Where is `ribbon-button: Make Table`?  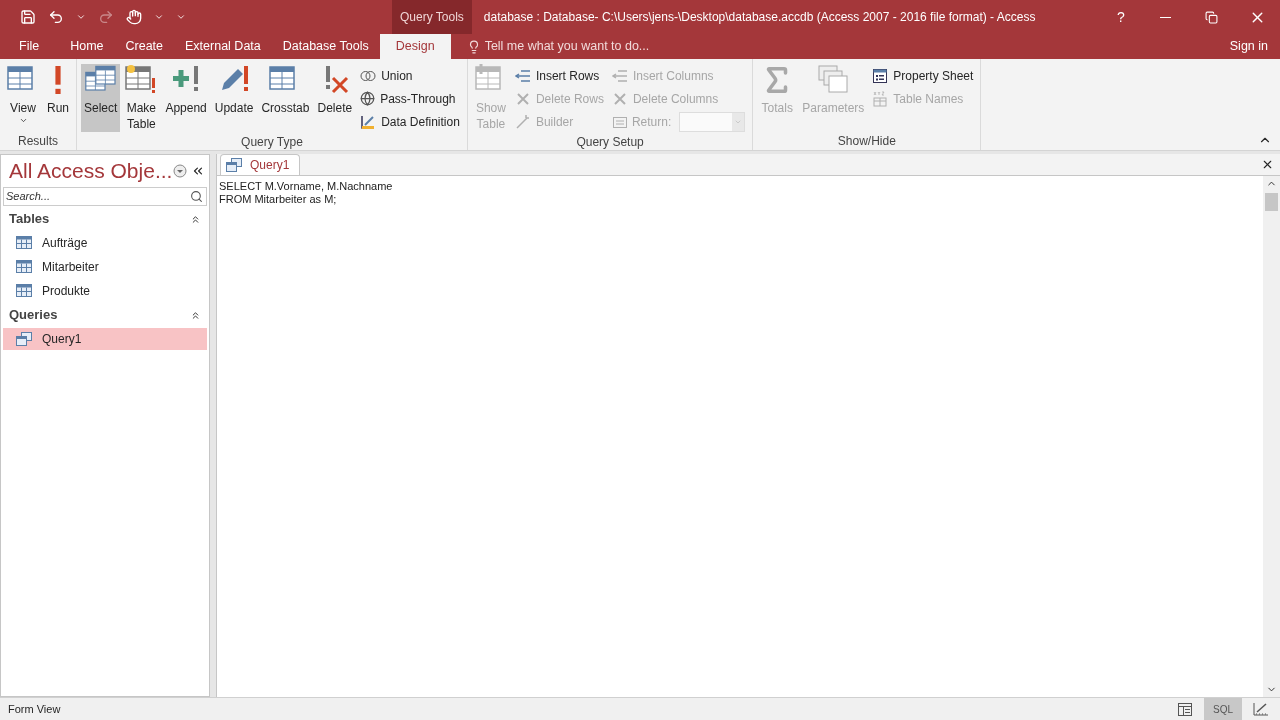 ribbon-button: Make Table is located at coordinates (141, 98).